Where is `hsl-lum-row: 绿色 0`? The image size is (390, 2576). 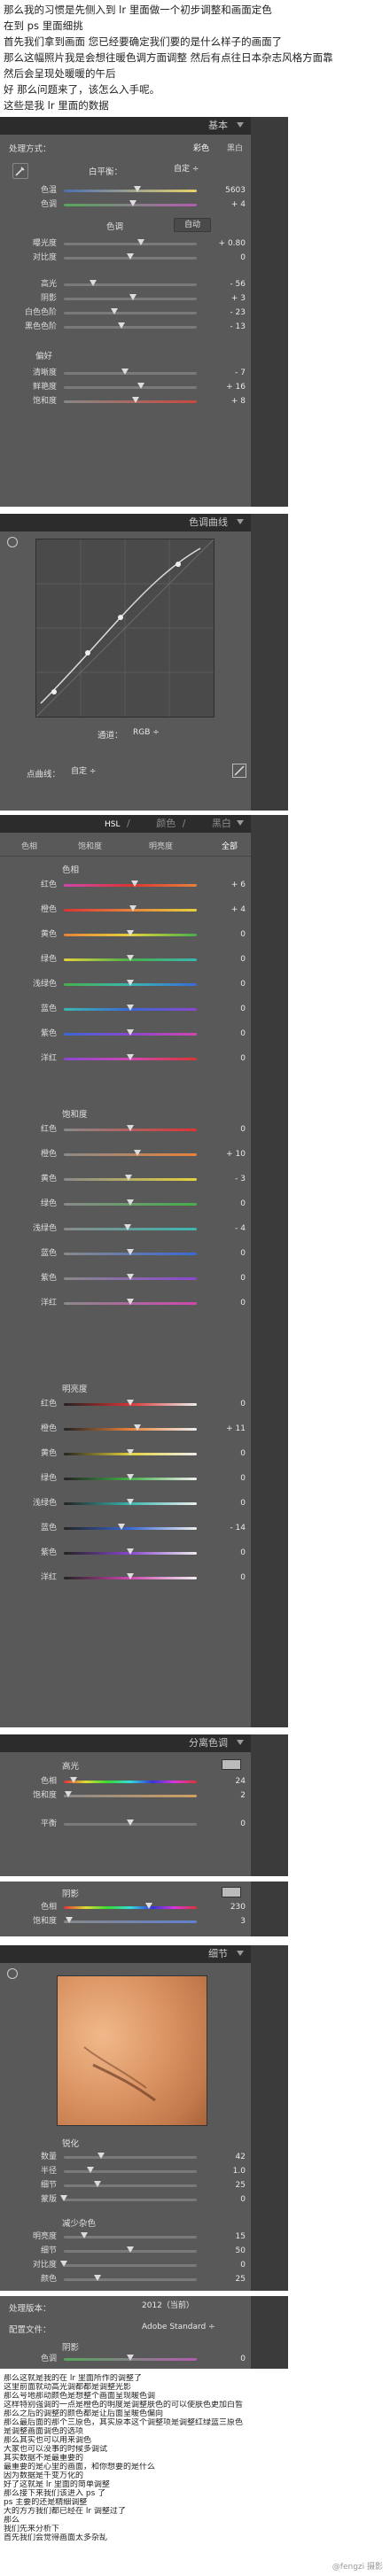 hsl-lum-row: 绿色 0 is located at coordinates (125, 1479).